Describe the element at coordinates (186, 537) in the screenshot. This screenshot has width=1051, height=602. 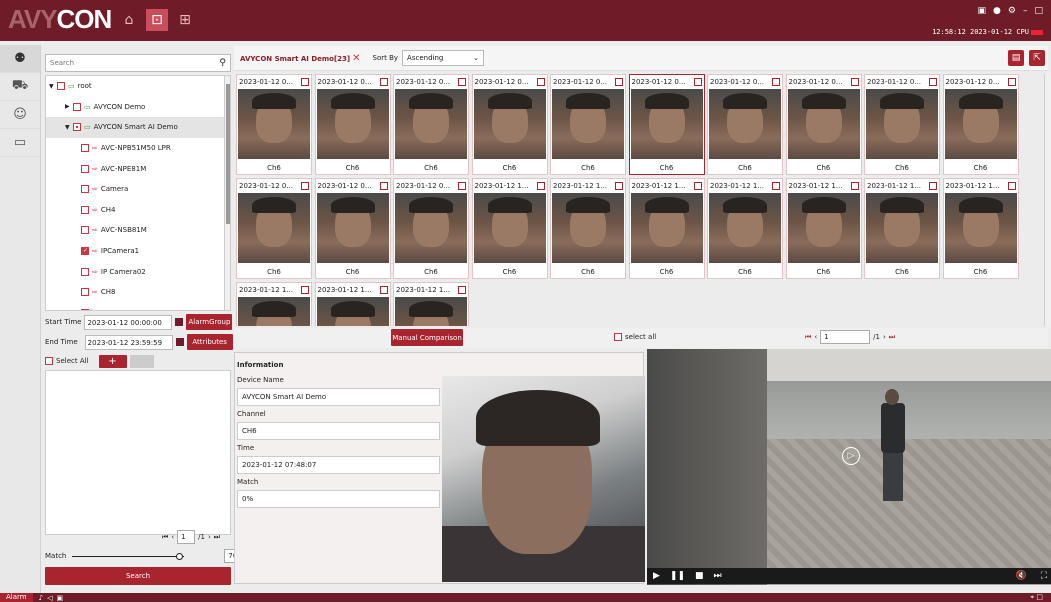
I see `page-input: 1` at that location.